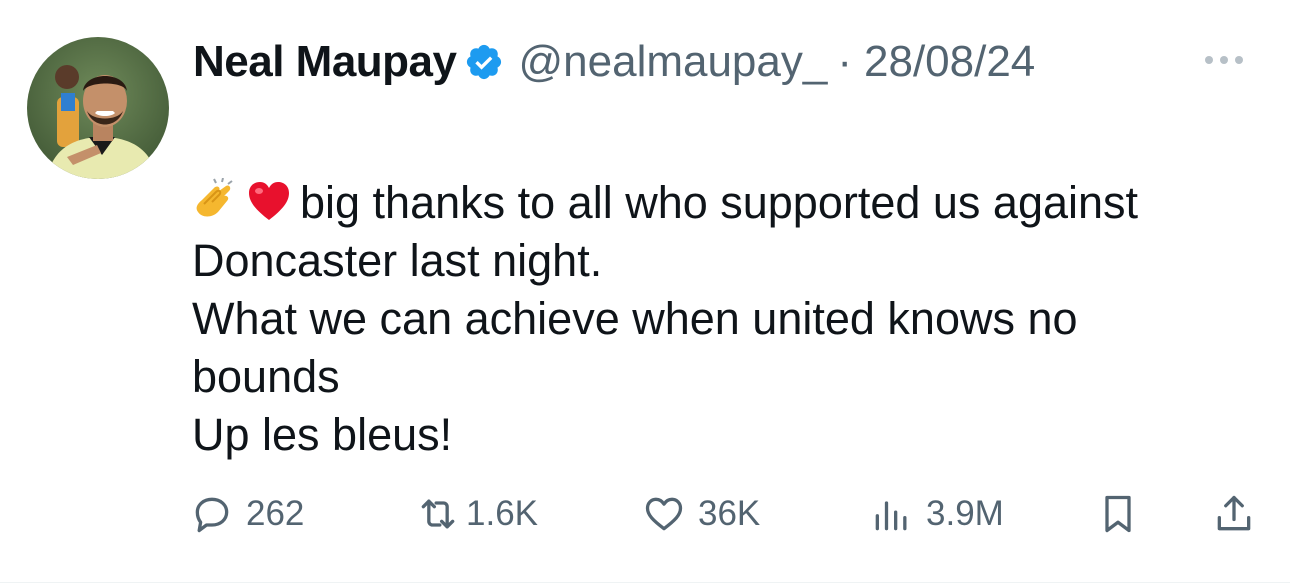 The image size is (1290, 583). Describe the element at coordinates (502, 513) in the screenshot. I see `repost-count: 1.6K` at that location.